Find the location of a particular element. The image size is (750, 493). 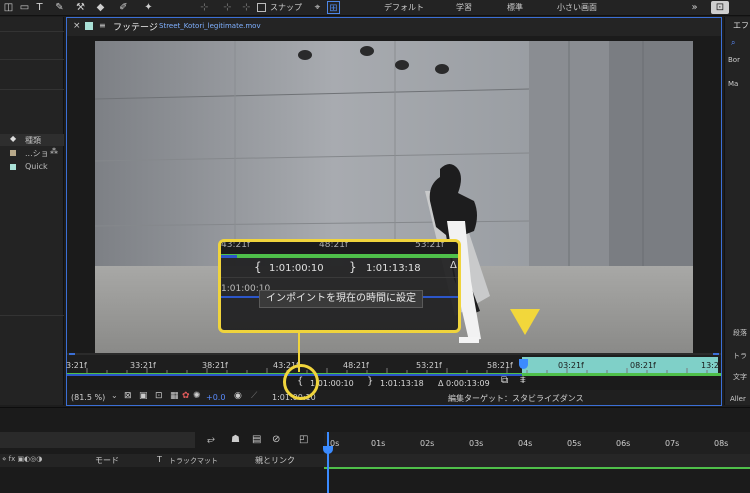

callout-tick-label: 48:21f is located at coordinates (334, 245).